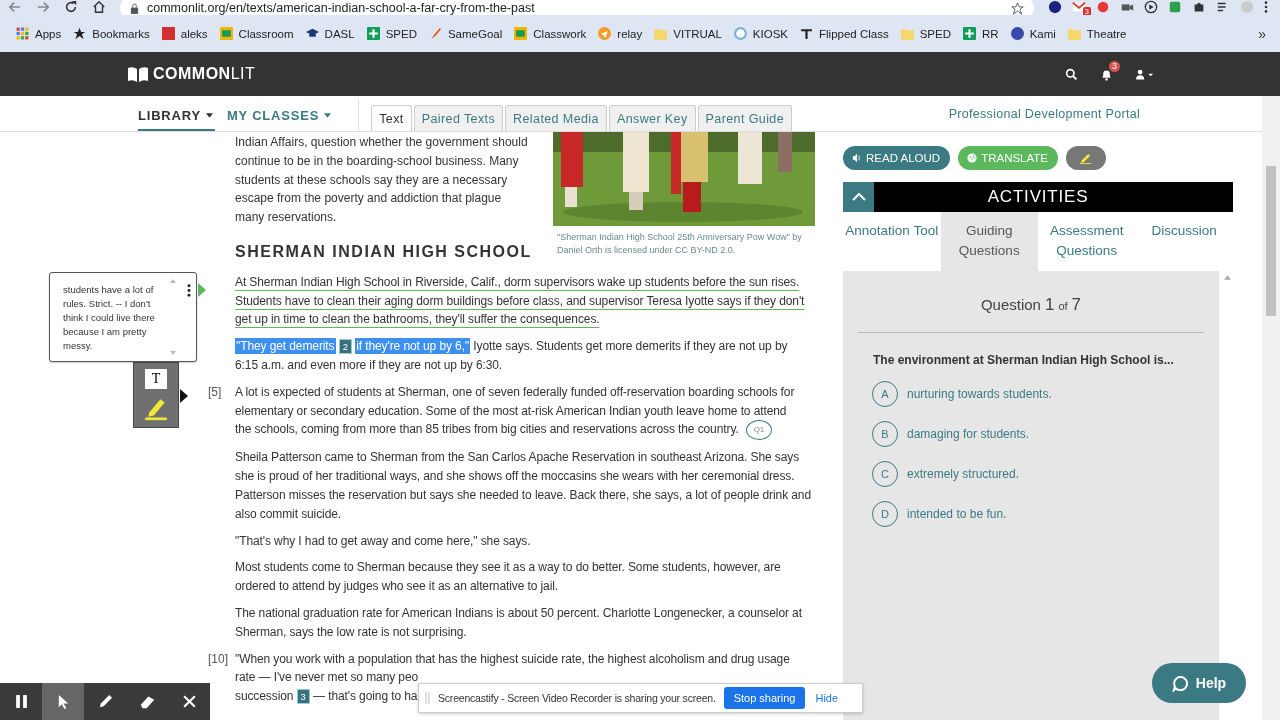 Image resolution: width=1280 pixels, height=720 pixels. What do you see at coordinates (680, 243) in the screenshot?
I see `photo-caption: "Sherman Indian High School 25th Anniversary Pow Wow" by Daniel Orth is licensed under CC BY-ND 2.0.` at bounding box center [680, 243].